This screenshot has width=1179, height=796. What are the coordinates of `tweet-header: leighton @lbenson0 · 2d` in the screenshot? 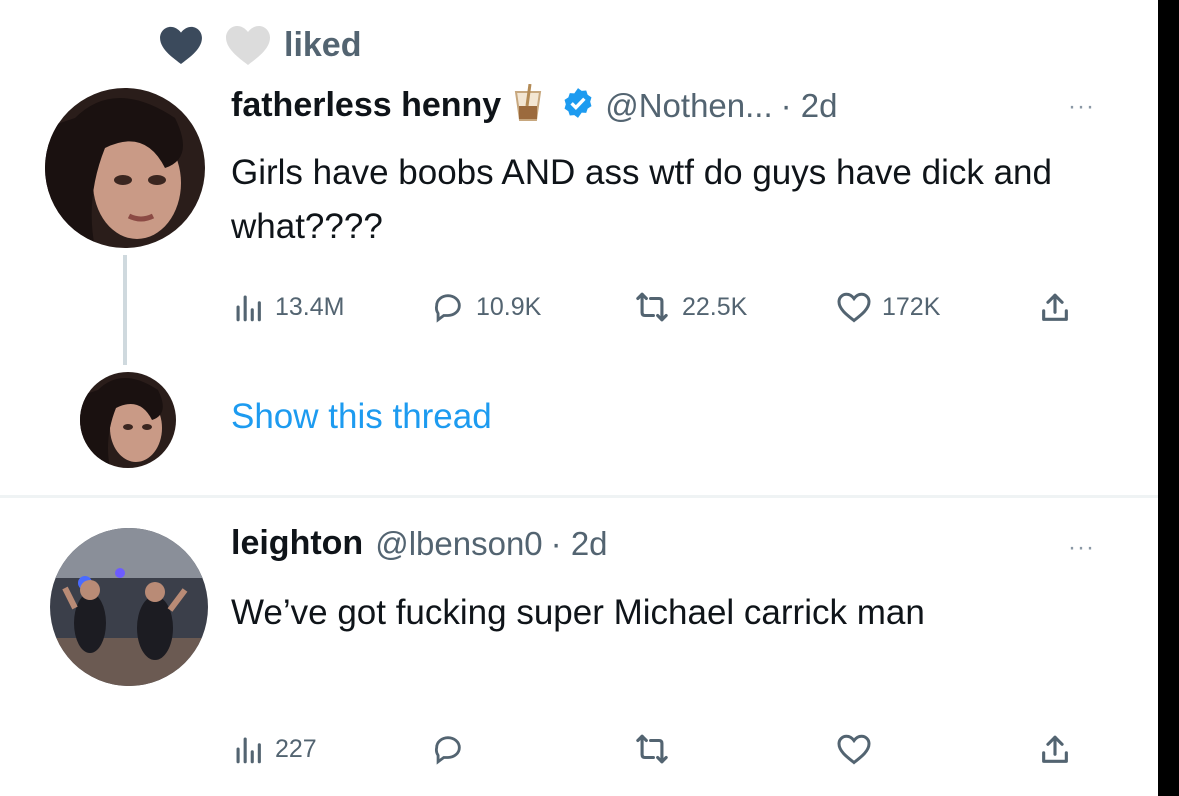 It's located at (419, 543).